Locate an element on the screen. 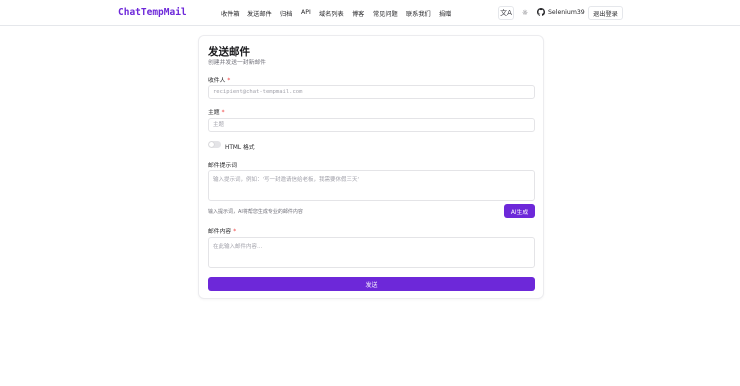  nav-contact: 联系我们 is located at coordinates (418, 13).